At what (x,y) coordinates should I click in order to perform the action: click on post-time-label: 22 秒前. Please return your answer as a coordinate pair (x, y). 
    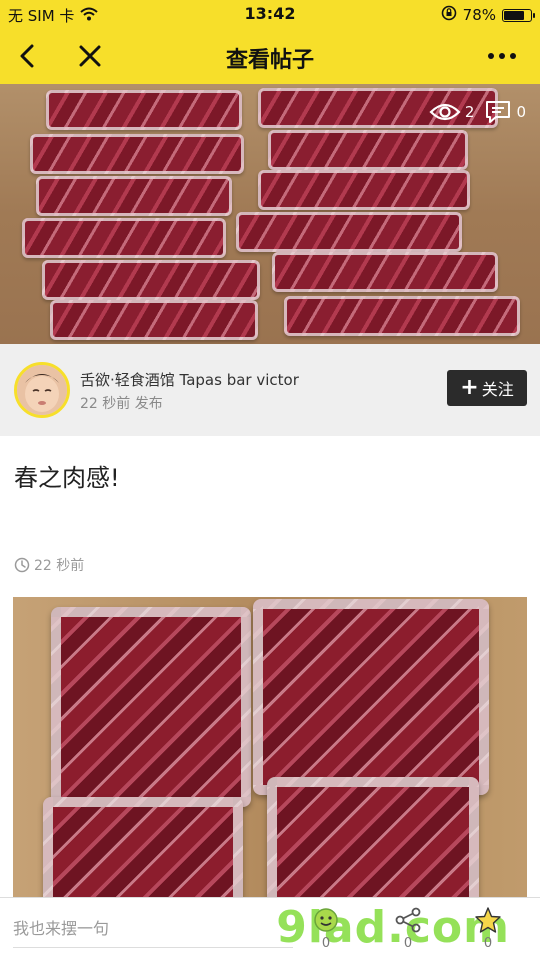
    Looking at the image, I should click on (59, 566).